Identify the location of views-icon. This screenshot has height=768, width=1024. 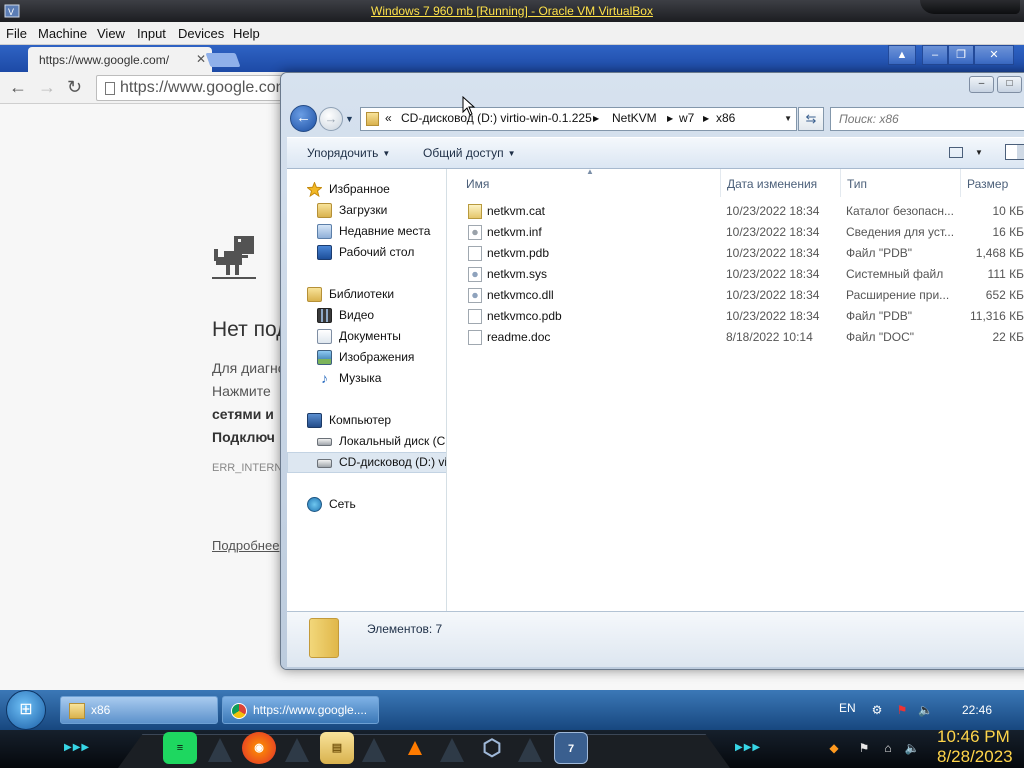
(956, 152).